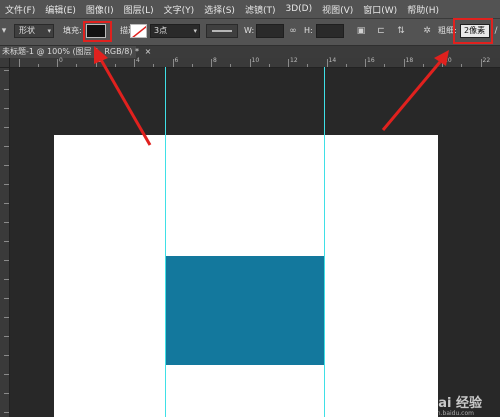 The height and width of the screenshot is (417, 500). Describe the element at coordinates (5, 63) in the screenshot. I see `ruler-origin` at that location.